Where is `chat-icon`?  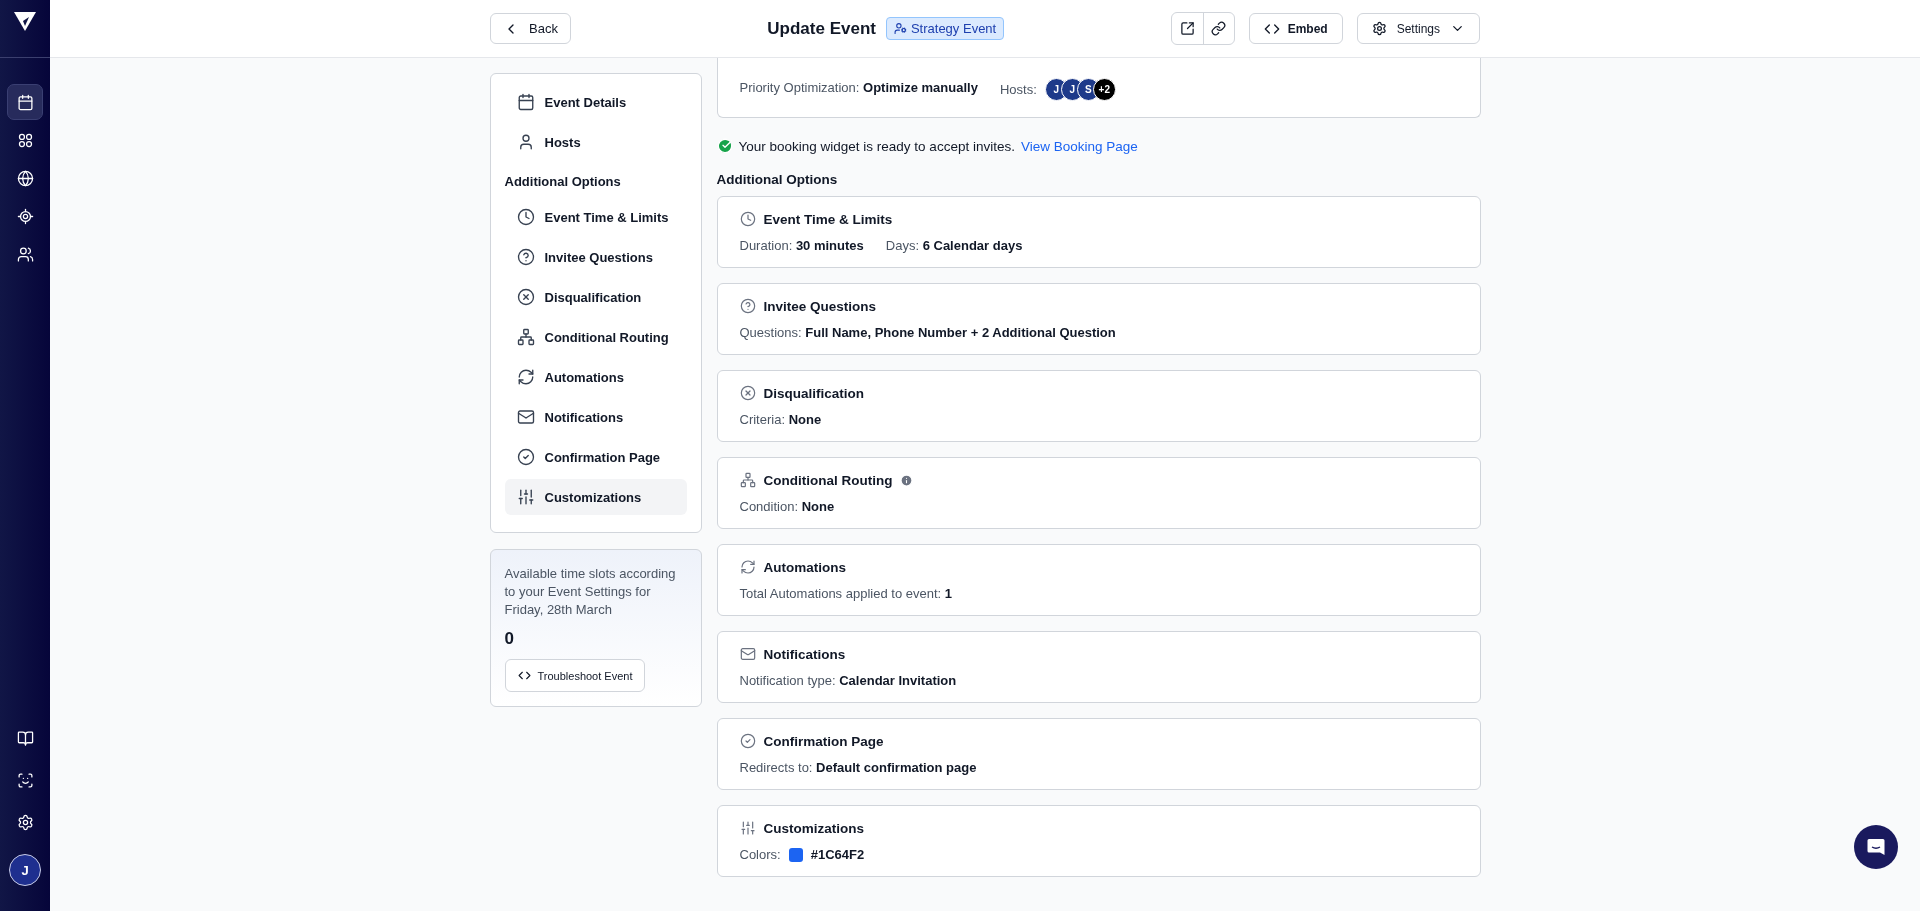 chat-icon is located at coordinates (1876, 847).